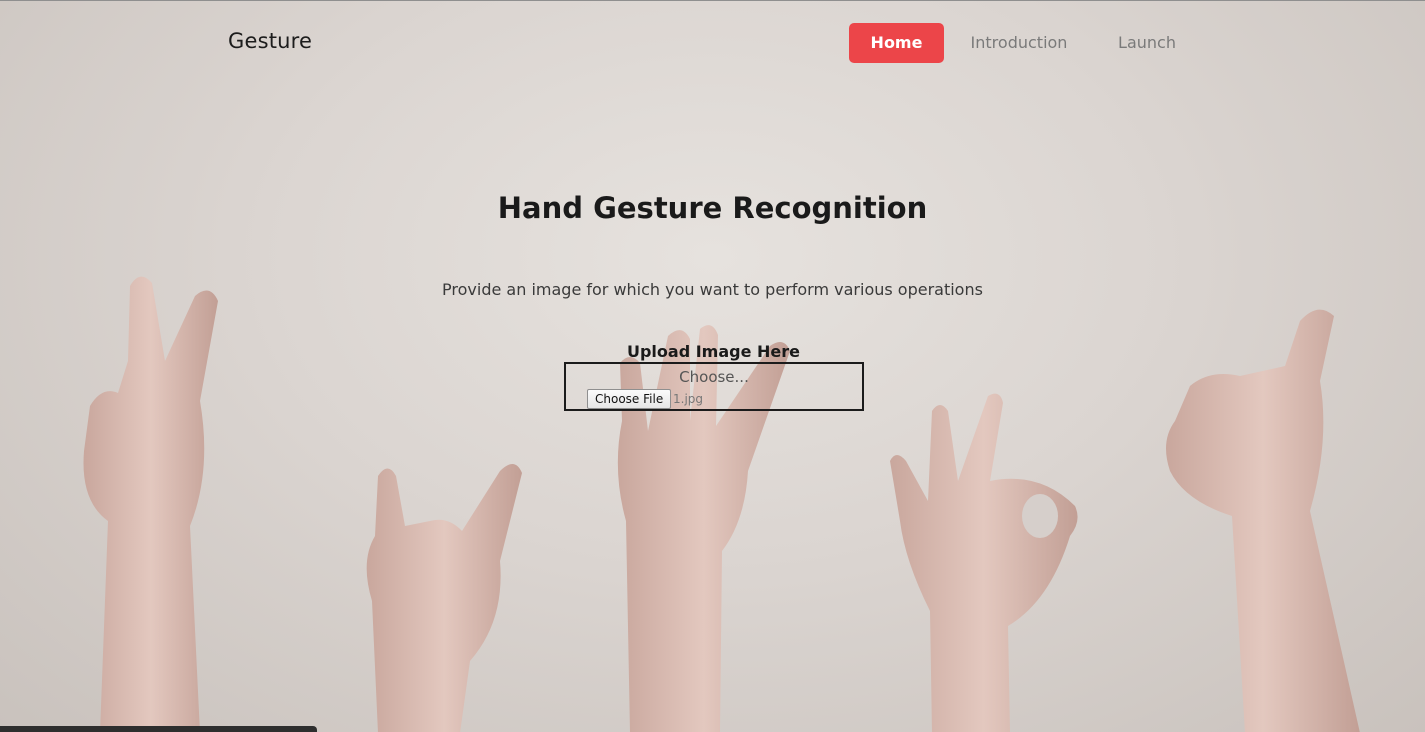  Describe the element at coordinates (984, 562) in the screenshot. I see `ok-sign-hand` at that location.